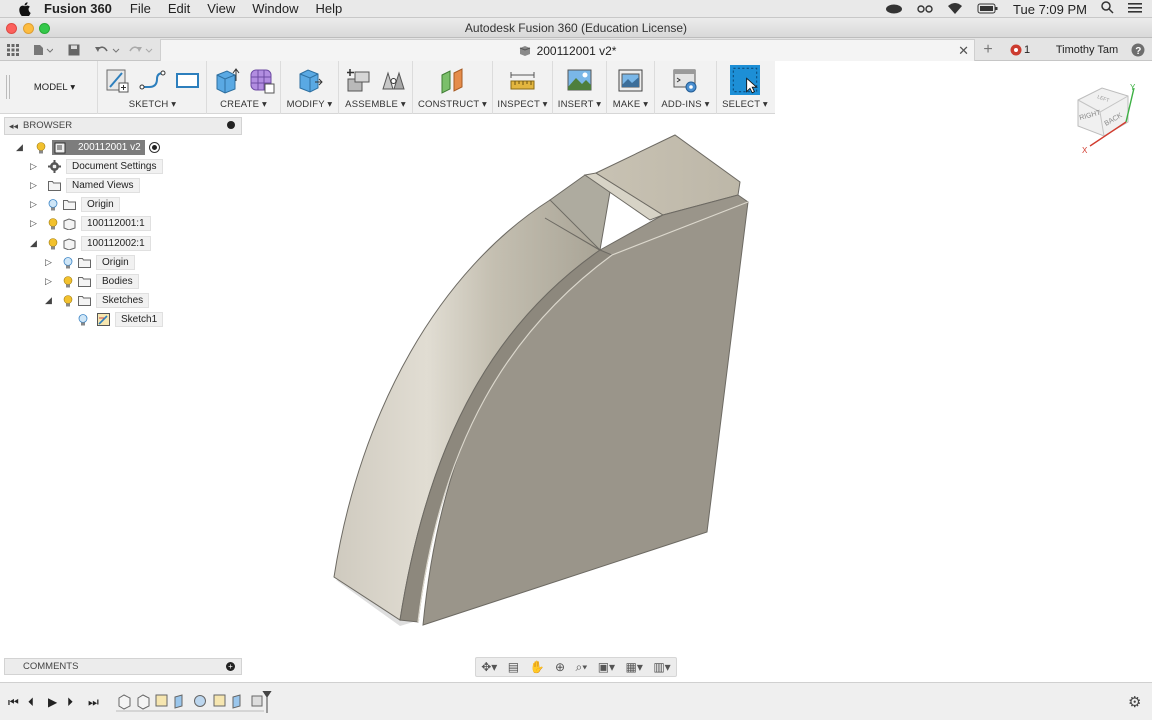 This screenshot has width=1152, height=720. I want to click on notification-center-icon, so click(1135, 9).